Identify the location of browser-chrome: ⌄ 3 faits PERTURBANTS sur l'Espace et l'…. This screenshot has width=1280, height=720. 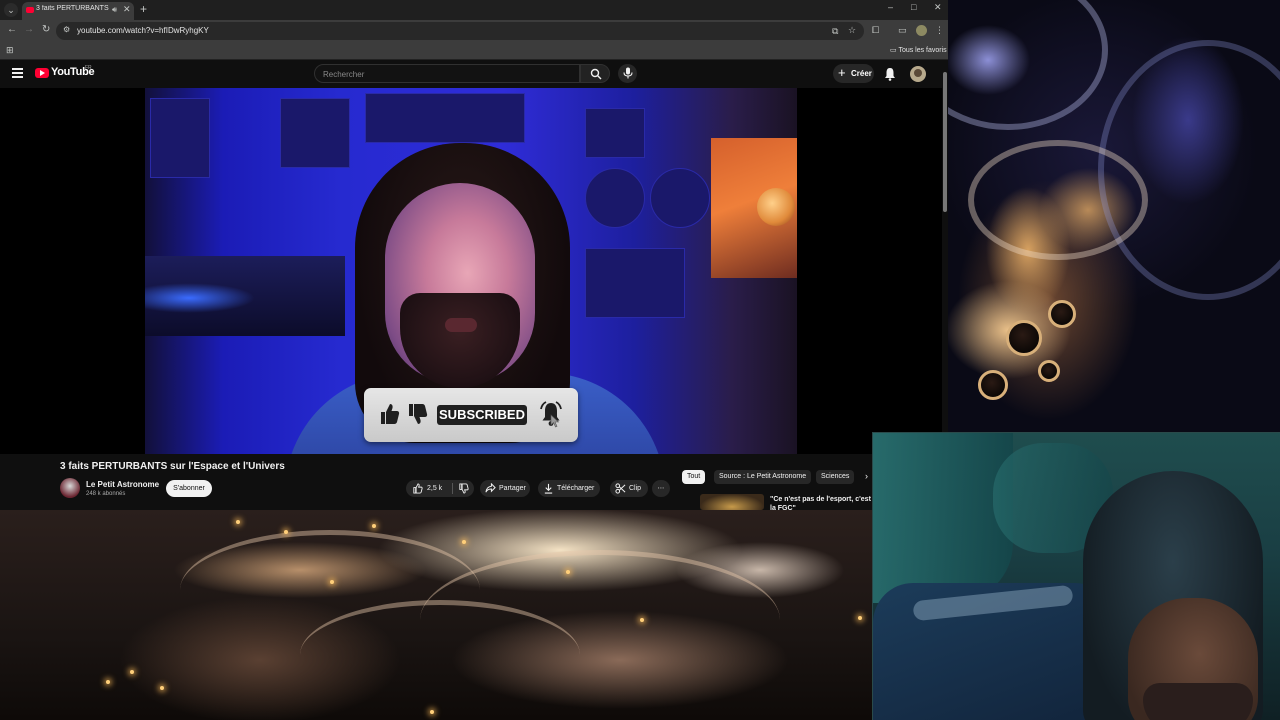
(474, 30).